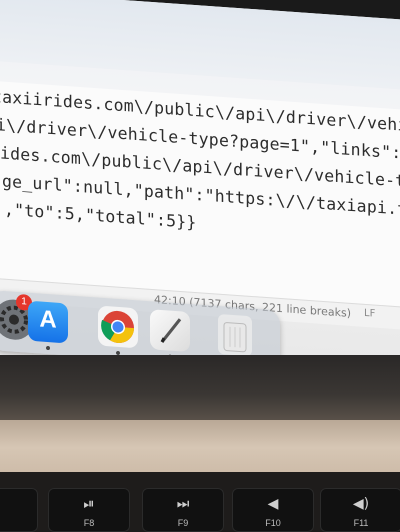 This screenshot has width=400, height=532. Describe the element at coordinates (361, 523) in the screenshot. I see `key-label: F11` at that location.